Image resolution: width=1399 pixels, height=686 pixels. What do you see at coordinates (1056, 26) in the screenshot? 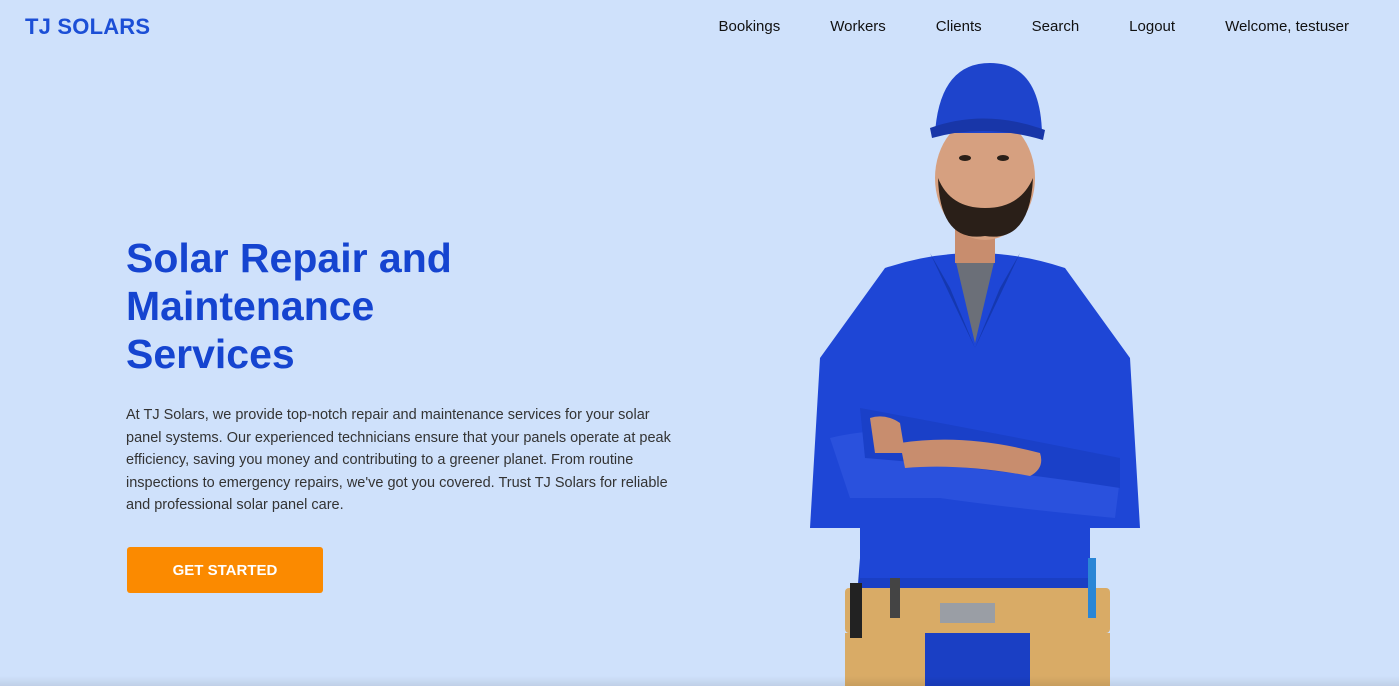
I see `nav-search: Search` at bounding box center [1056, 26].